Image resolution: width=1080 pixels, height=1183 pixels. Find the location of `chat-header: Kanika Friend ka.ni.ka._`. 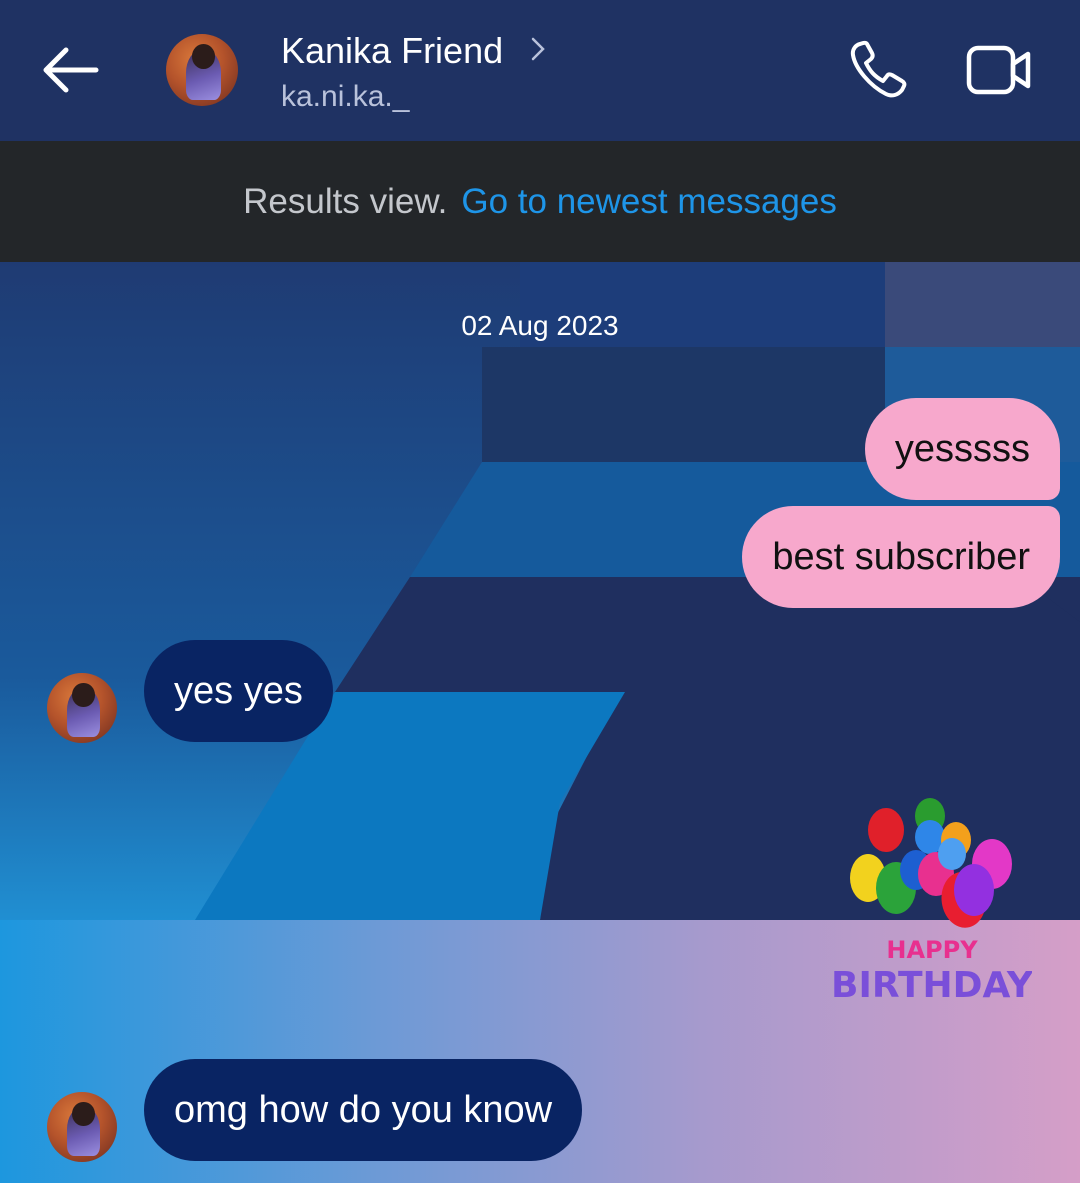

chat-header: Kanika Friend ka.ni.ka._ is located at coordinates (540, 70).